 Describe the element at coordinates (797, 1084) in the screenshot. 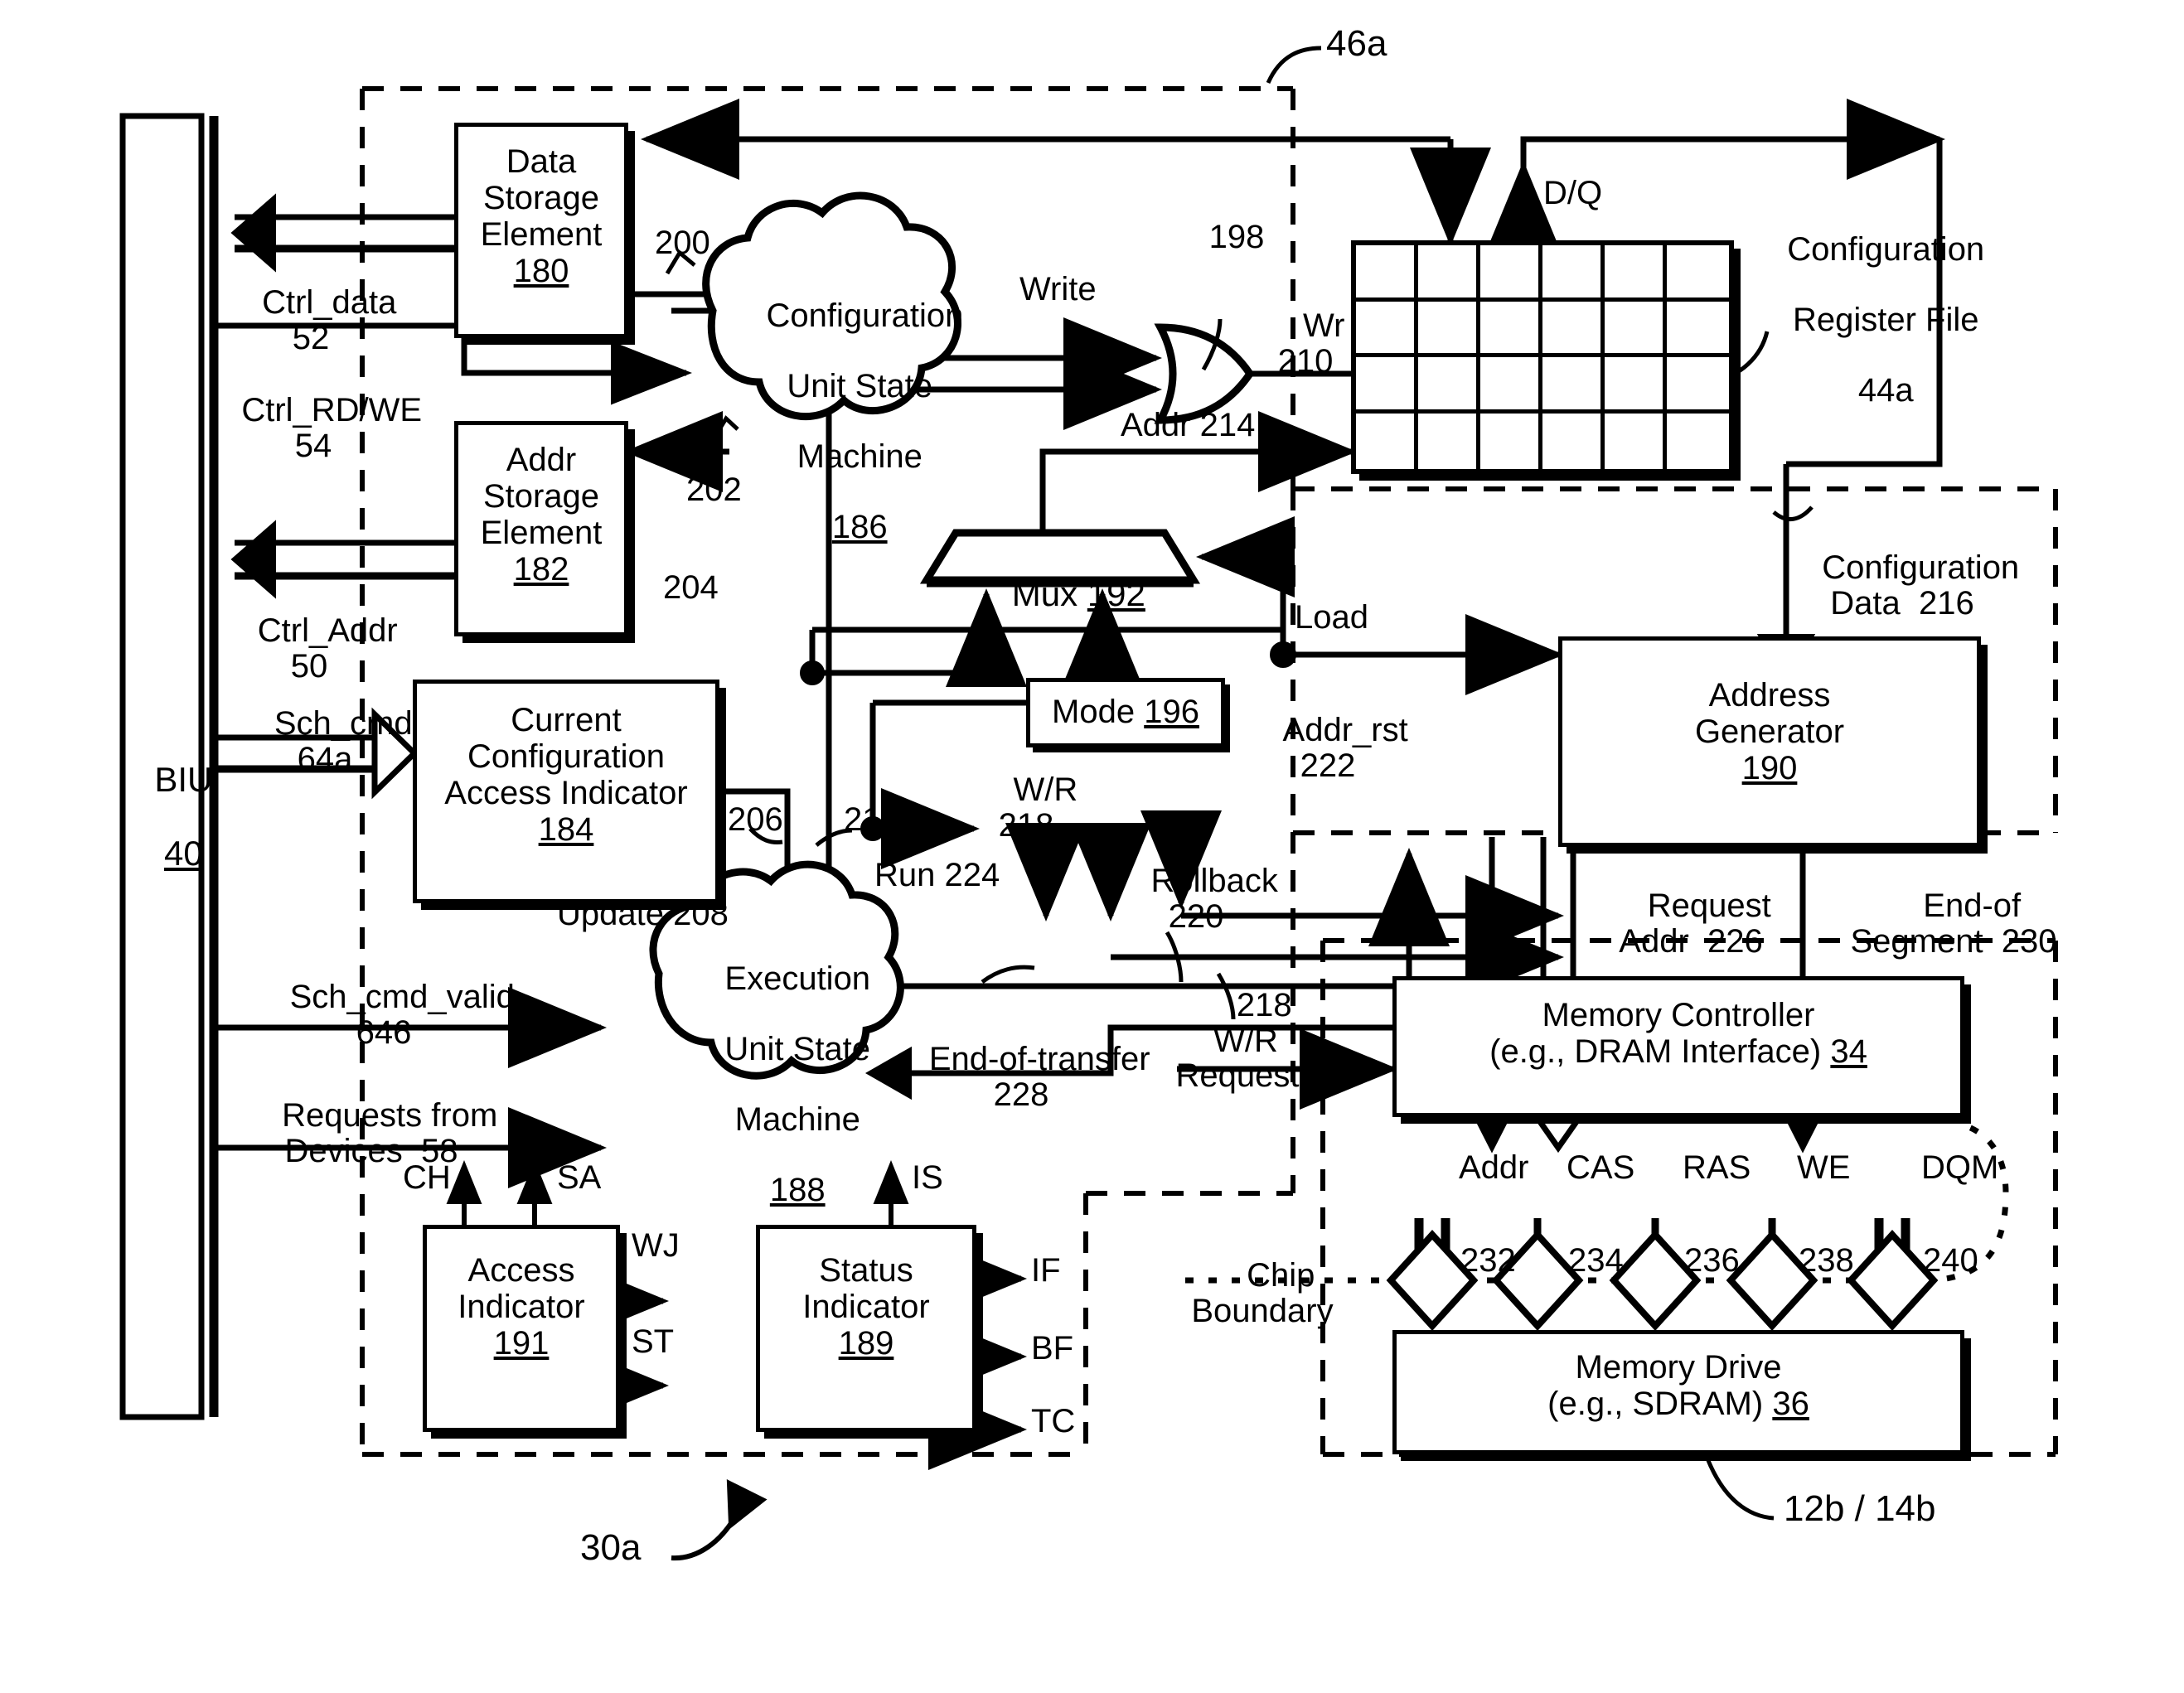

I see `execution-unit-state-machine-label: Execution Unit State Machine 188` at that location.